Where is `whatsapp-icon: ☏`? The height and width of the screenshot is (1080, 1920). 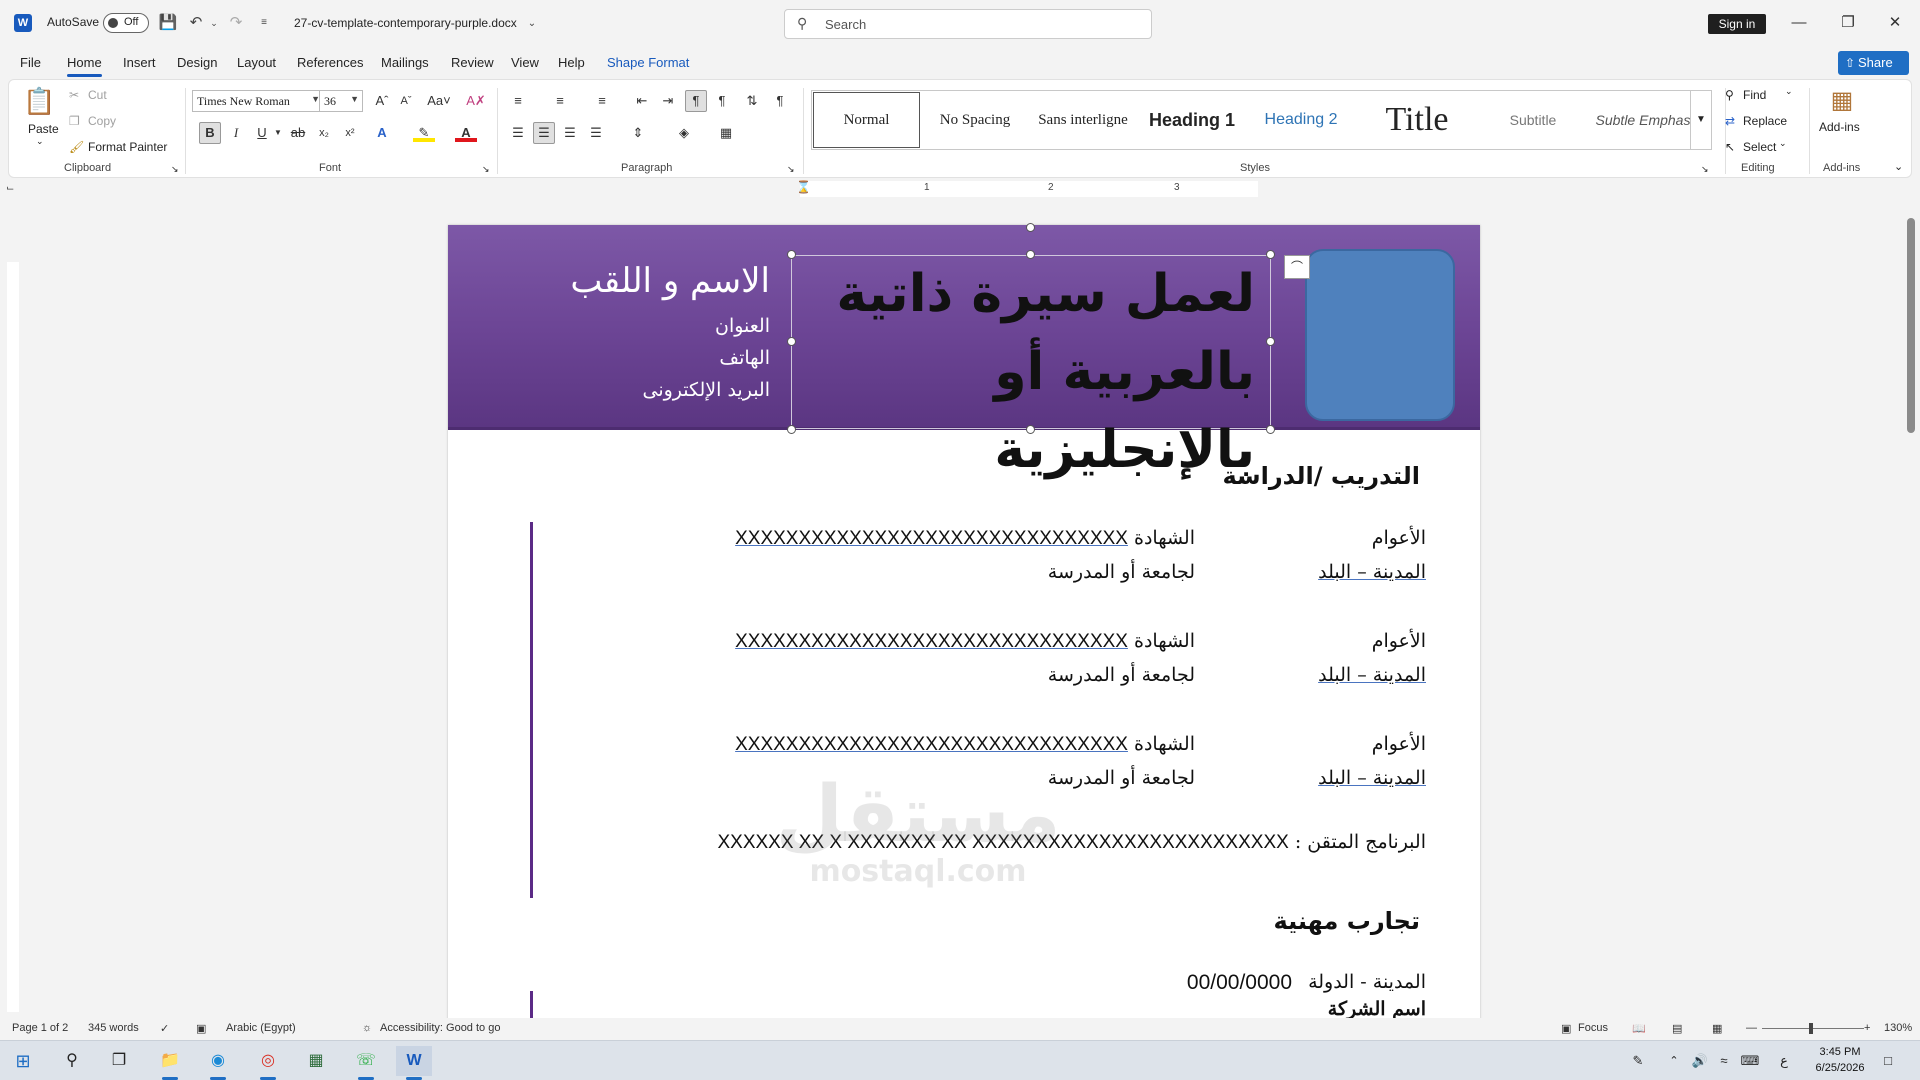
whatsapp-icon: ☏ is located at coordinates (366, 1063).